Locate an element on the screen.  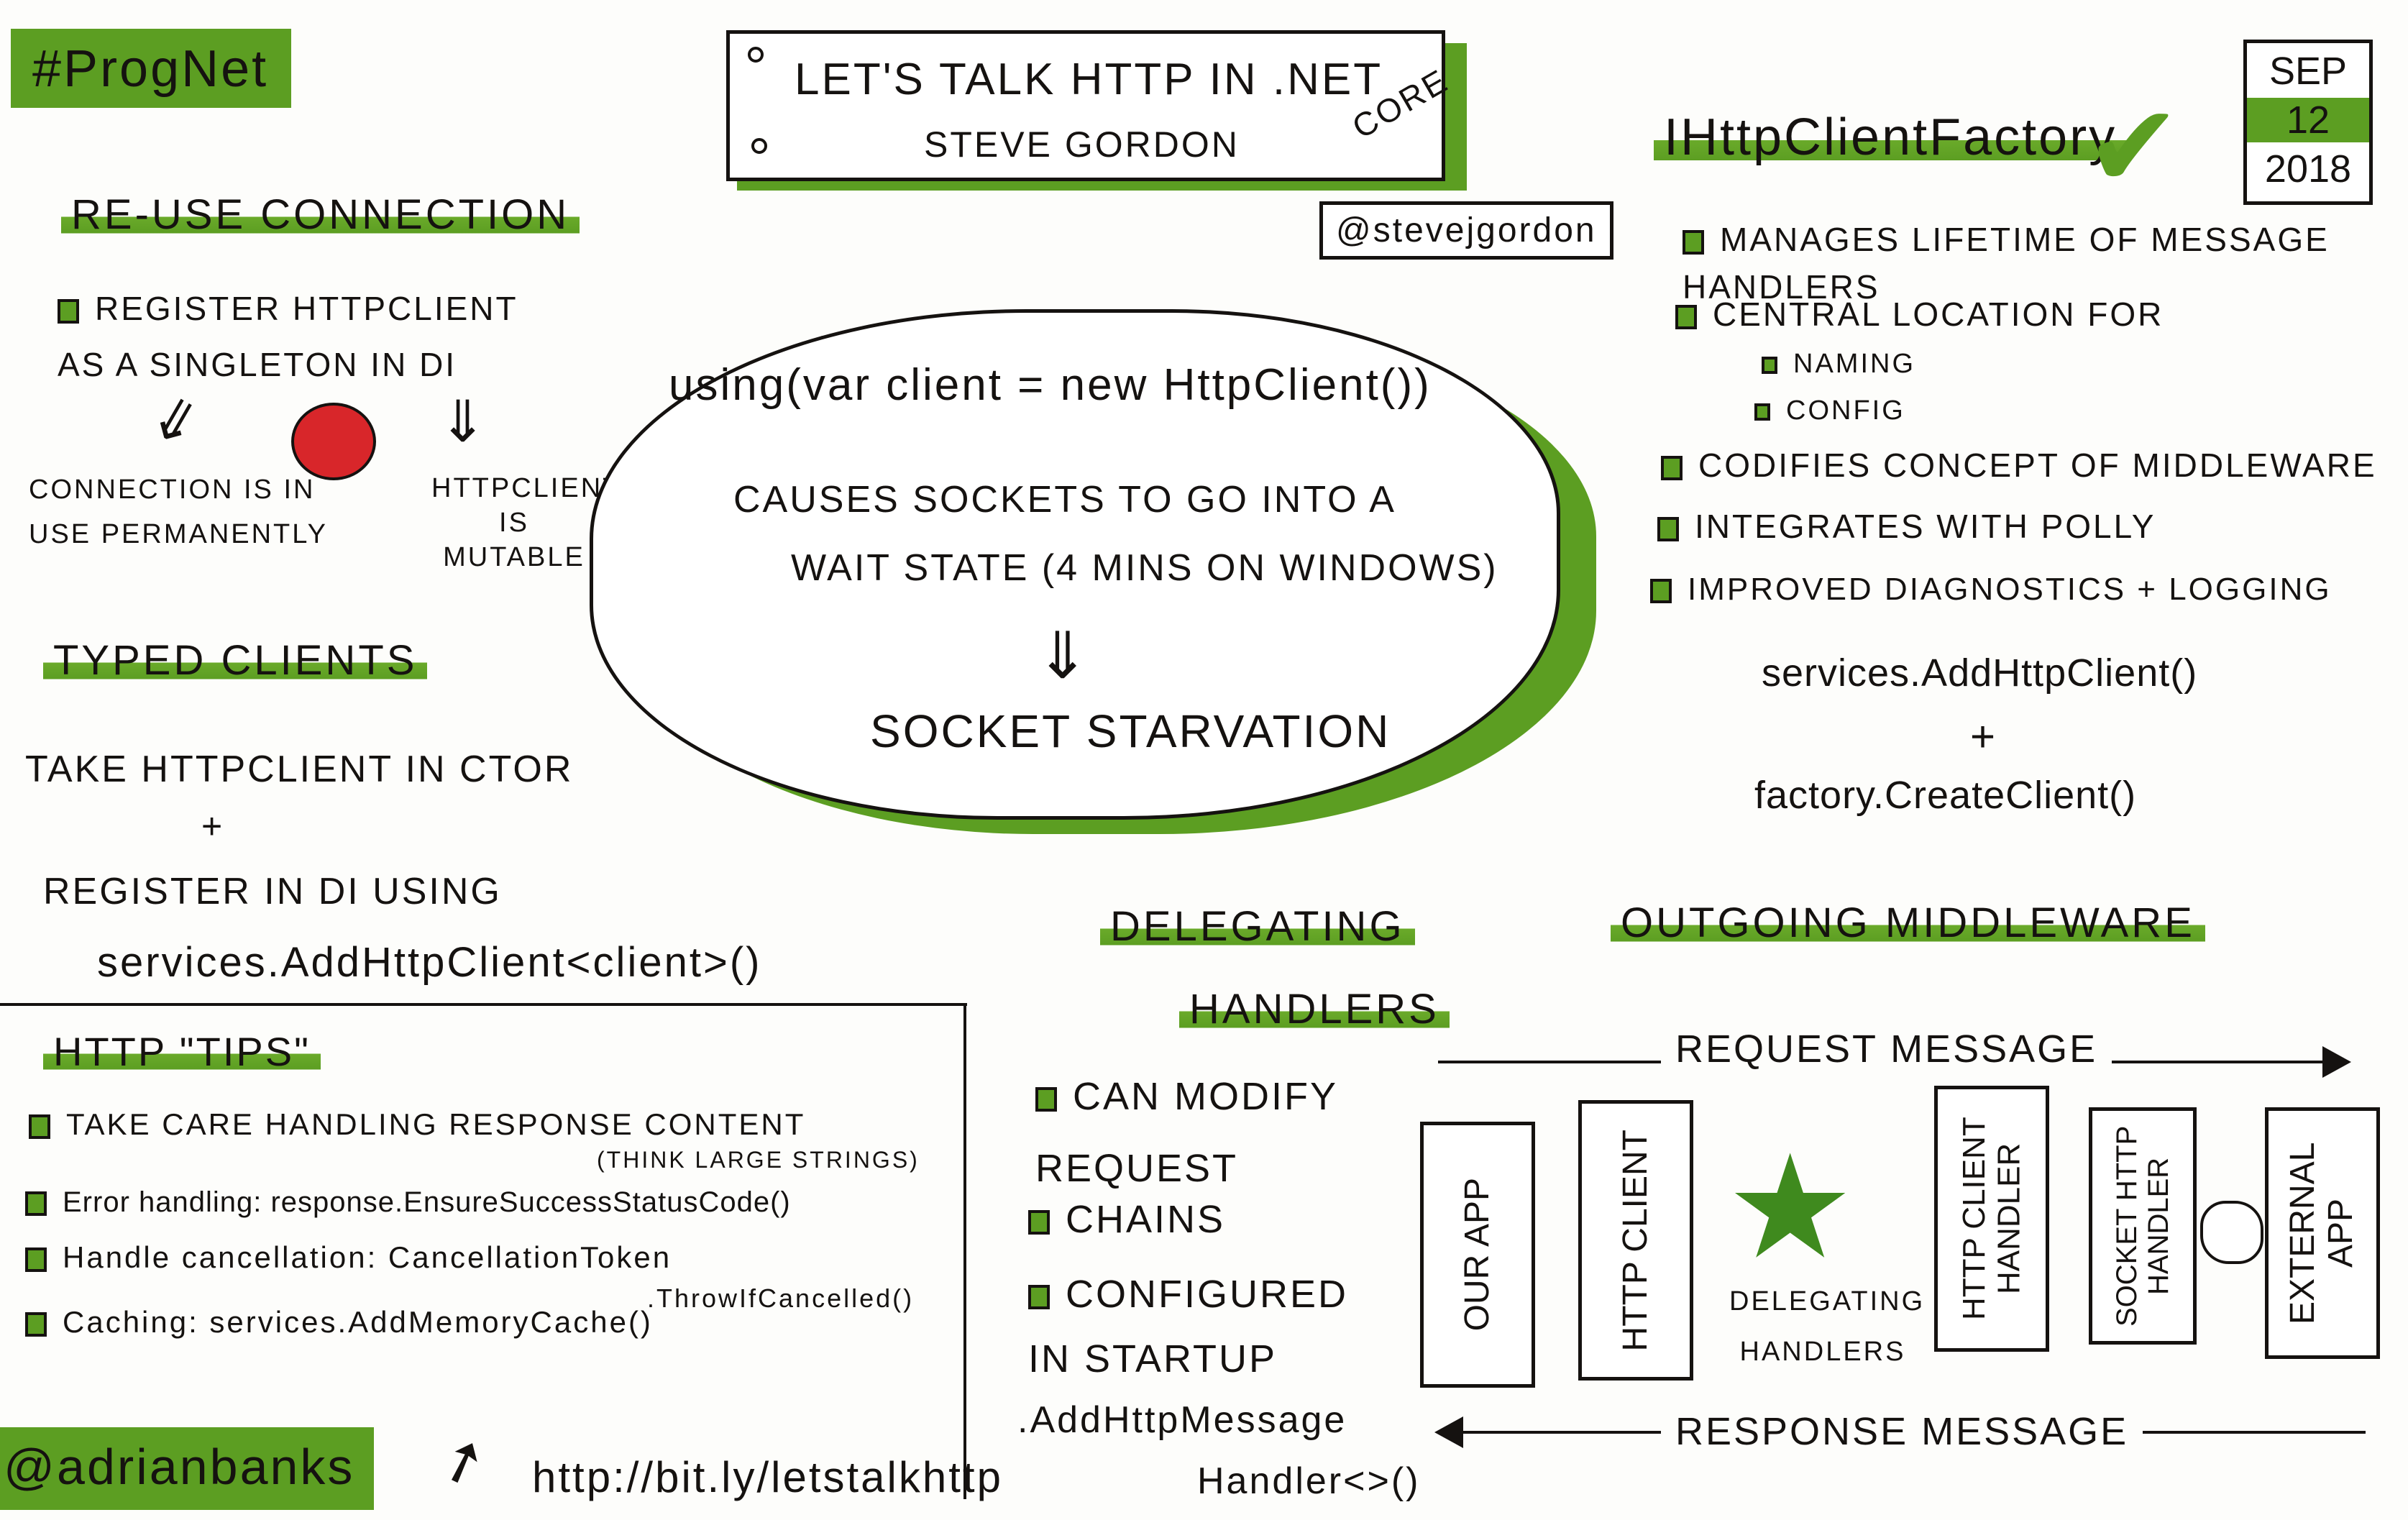
tips-item-1-note: (think large strings) is located at coordinates (758, 1160).